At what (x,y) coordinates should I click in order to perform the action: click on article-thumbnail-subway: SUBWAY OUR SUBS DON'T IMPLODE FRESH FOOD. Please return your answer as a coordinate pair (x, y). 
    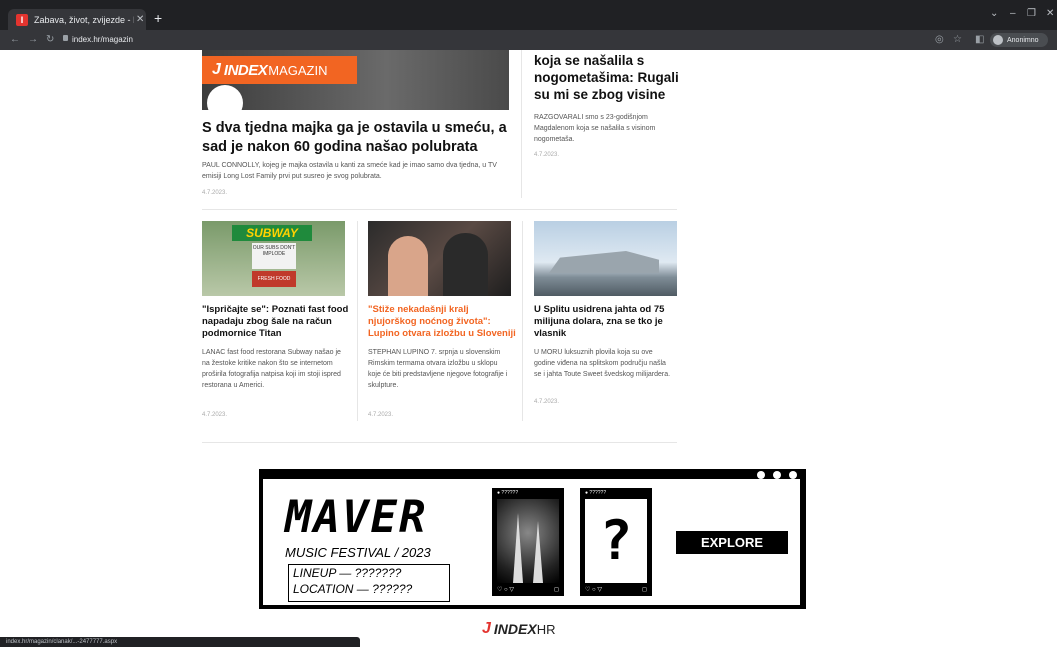
    Looking at the image, I should click on (273, 258).